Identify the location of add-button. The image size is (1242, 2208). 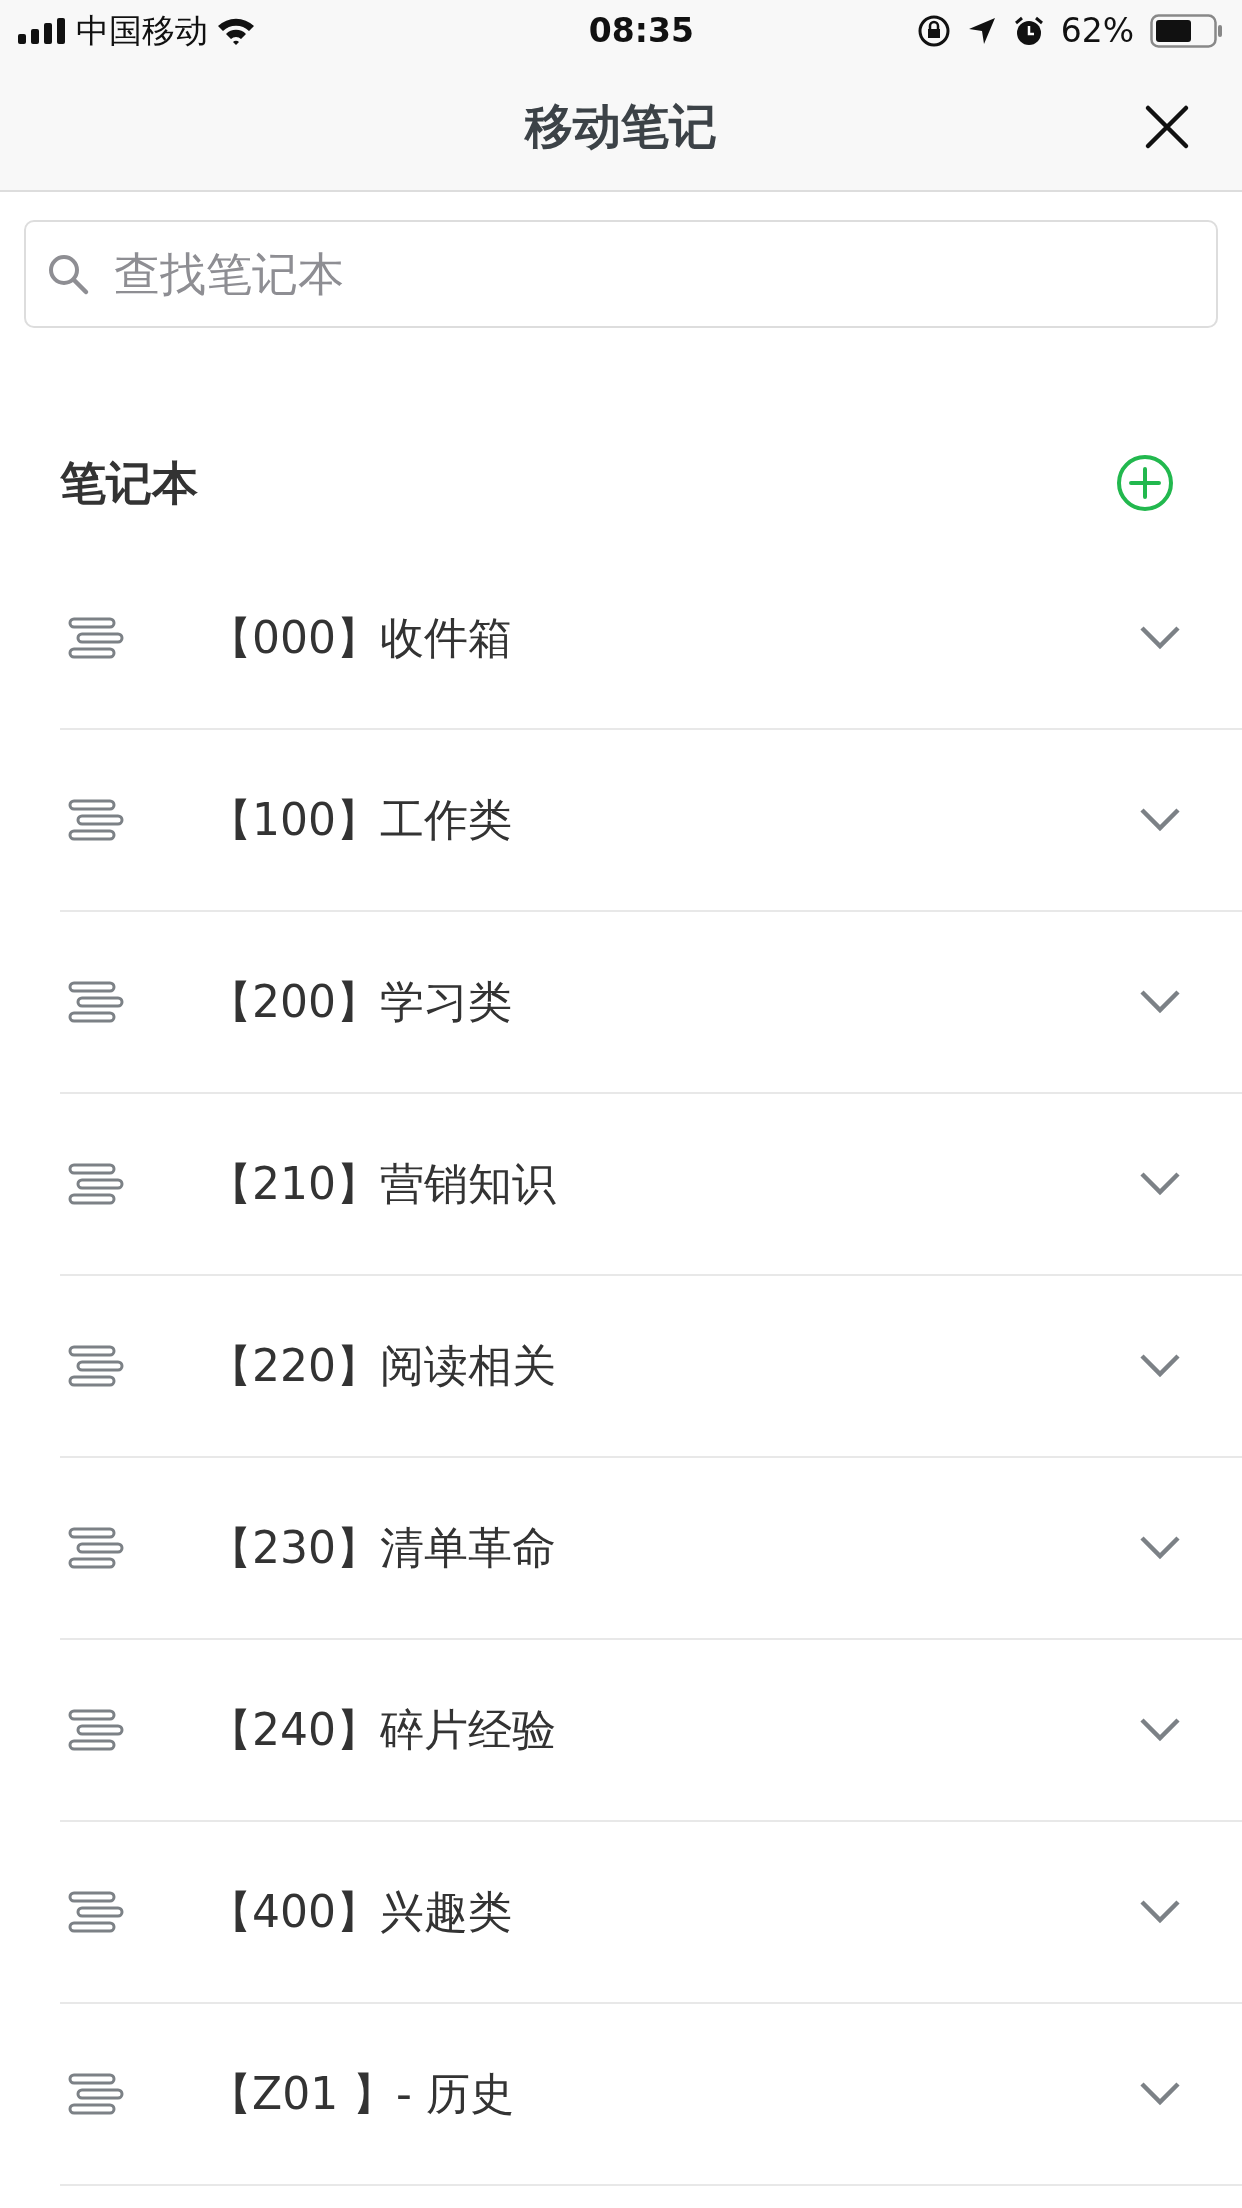
(1145, 483).